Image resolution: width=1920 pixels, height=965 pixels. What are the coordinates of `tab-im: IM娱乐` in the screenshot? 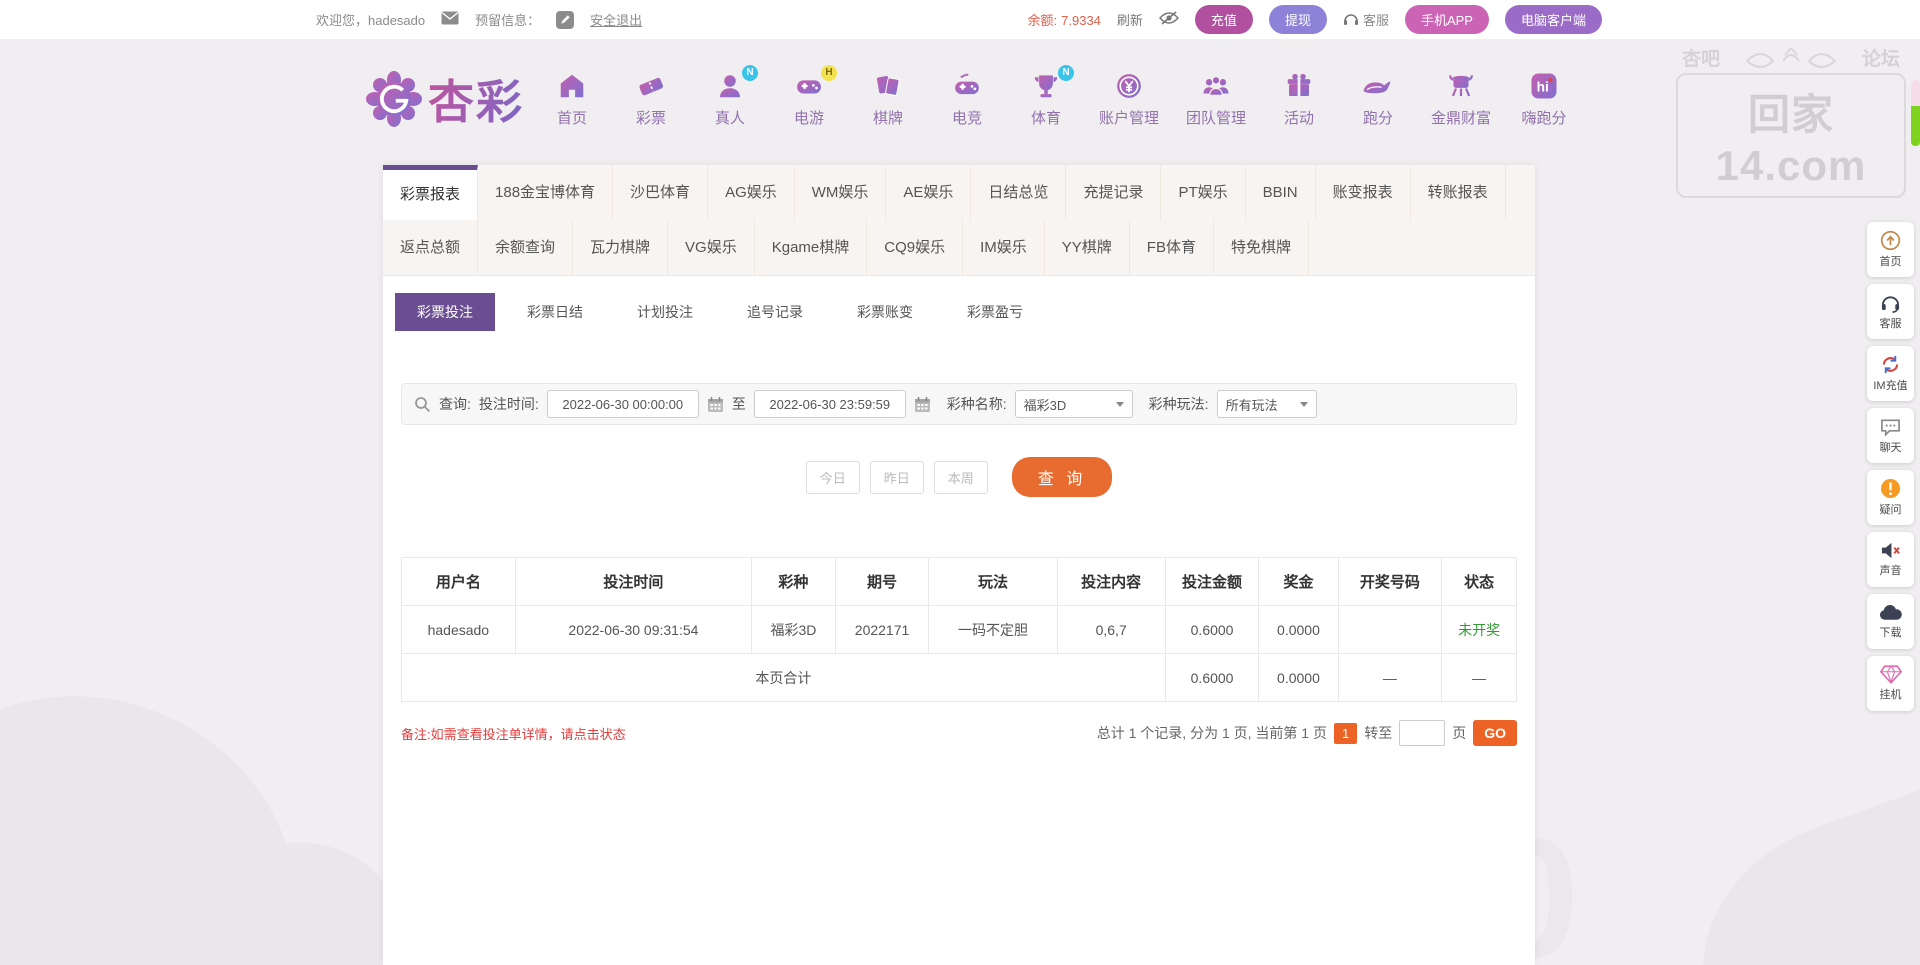 It's located at (1004, 247).